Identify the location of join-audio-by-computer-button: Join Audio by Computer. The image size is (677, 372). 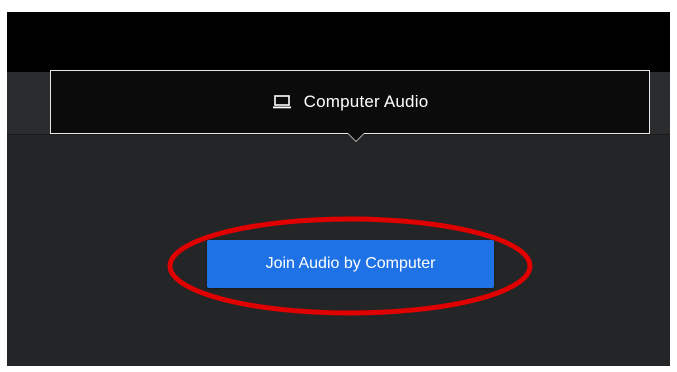
(350, 264).